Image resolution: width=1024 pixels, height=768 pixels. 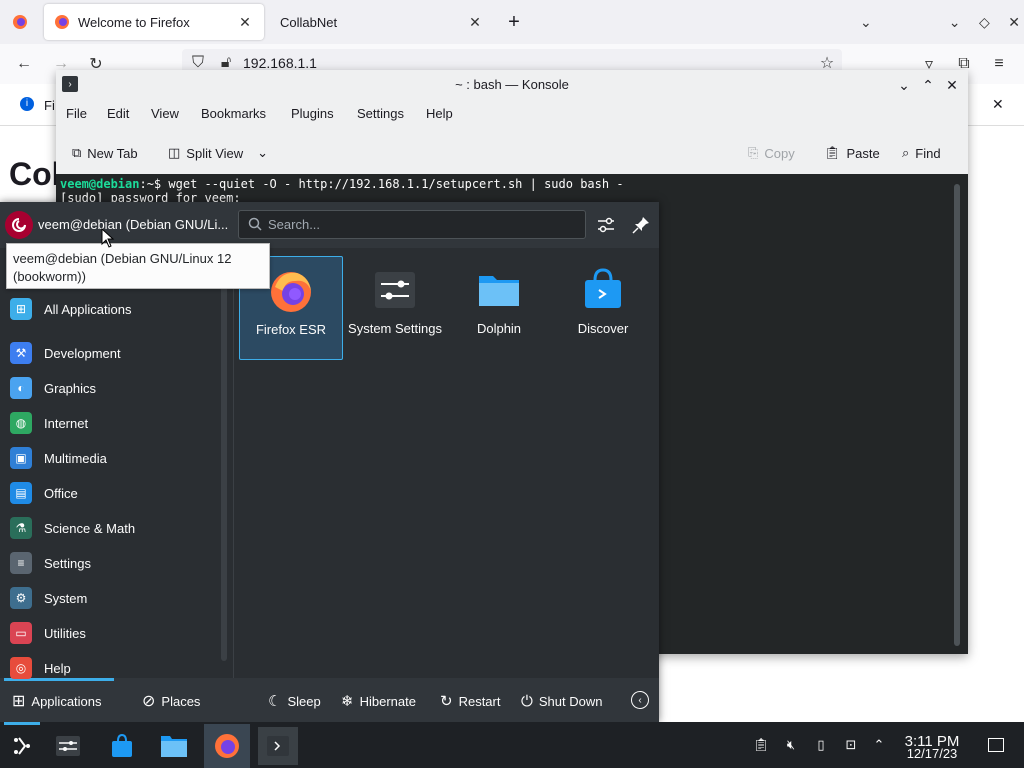 I want to click on avatar, so click(x=19, y=225).